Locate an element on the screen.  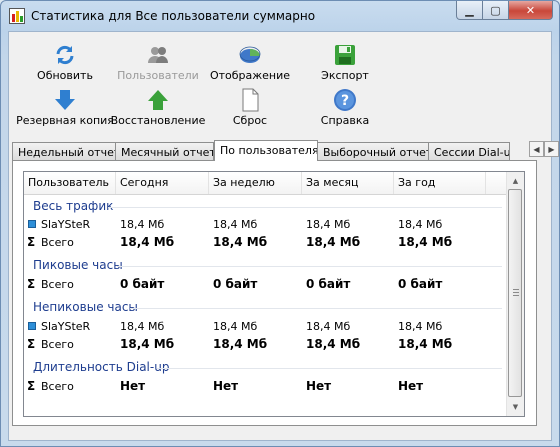
help-button: ? Справка is located at coordinates (345, 107).